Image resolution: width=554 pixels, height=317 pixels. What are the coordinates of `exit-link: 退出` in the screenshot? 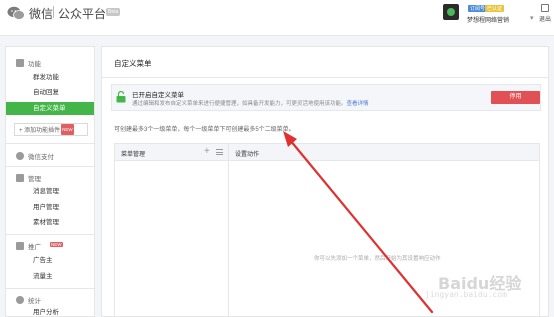 It's located at (545, 18).